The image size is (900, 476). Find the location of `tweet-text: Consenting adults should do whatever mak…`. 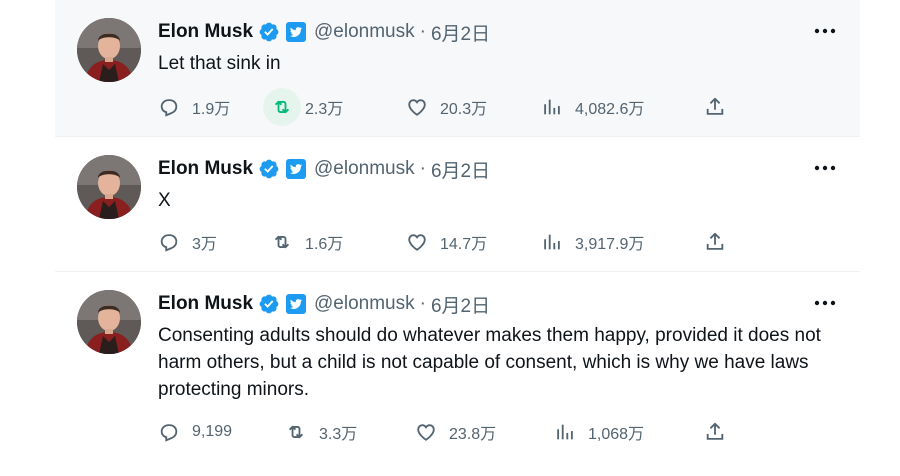

tweet-text: Consenting adults should do whatever mak… is located at coordinates (489, 362).